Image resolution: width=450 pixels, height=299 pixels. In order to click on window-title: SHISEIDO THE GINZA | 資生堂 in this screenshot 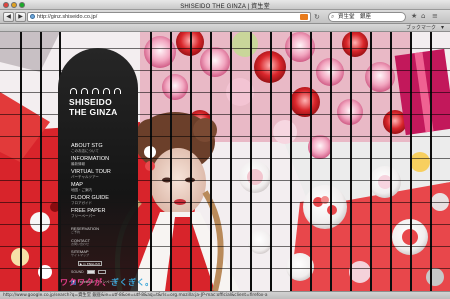, I will do `click(225, 7)`.